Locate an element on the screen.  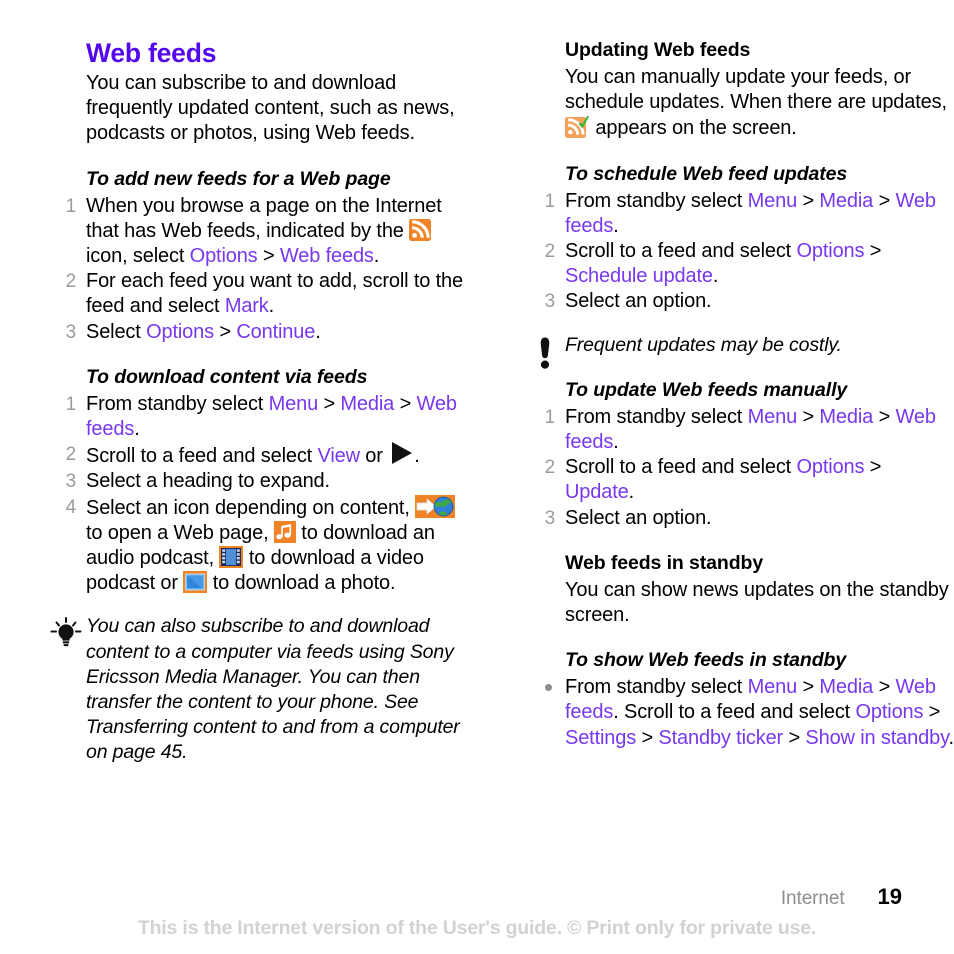
heading-schedule-updates: To schedule Web feed updates is located at coordinates (706, 173).